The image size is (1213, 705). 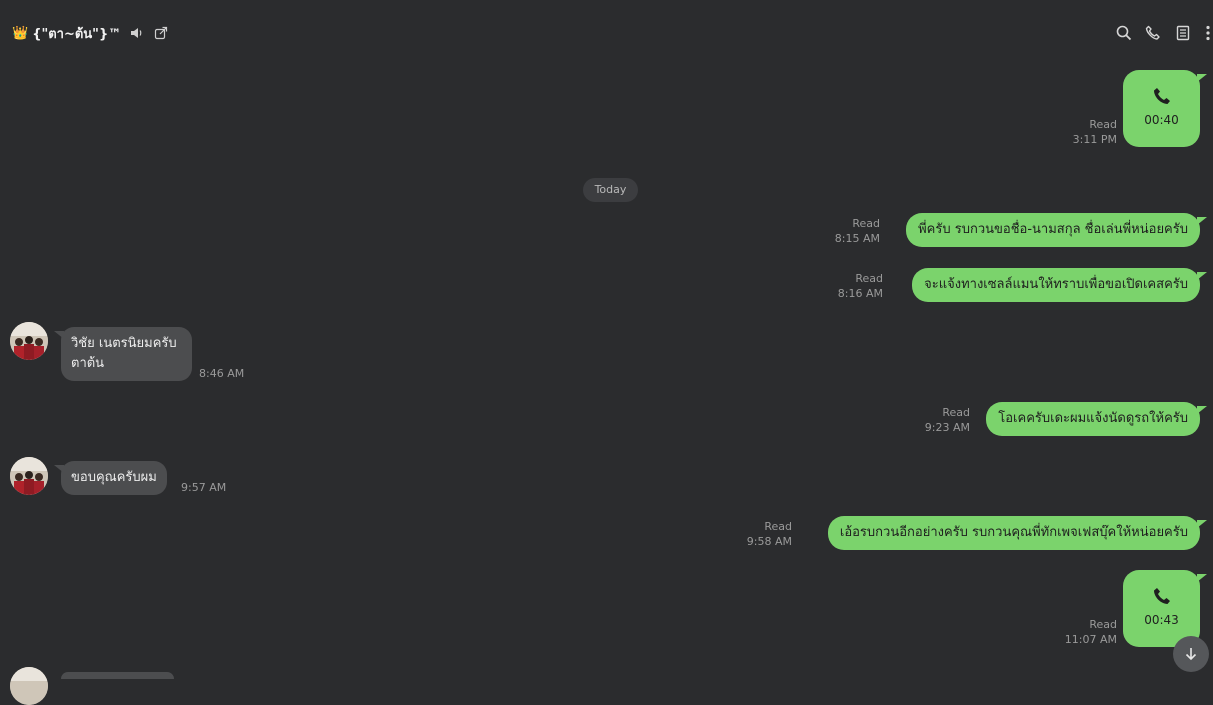 What do you see at coordinates (77, 34) in the screenshot?
I see `chat-title: {"ตา~ต้น"}™` at bounding box center [77, 34].